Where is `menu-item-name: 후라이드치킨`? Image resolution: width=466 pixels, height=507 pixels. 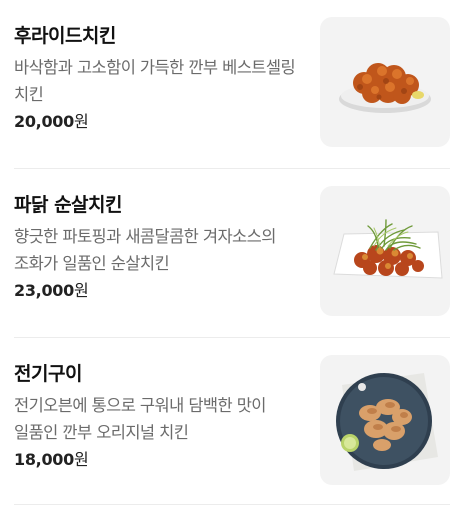 menu-item-name: 후라이드치킨 is located at coordinates (65, 36).